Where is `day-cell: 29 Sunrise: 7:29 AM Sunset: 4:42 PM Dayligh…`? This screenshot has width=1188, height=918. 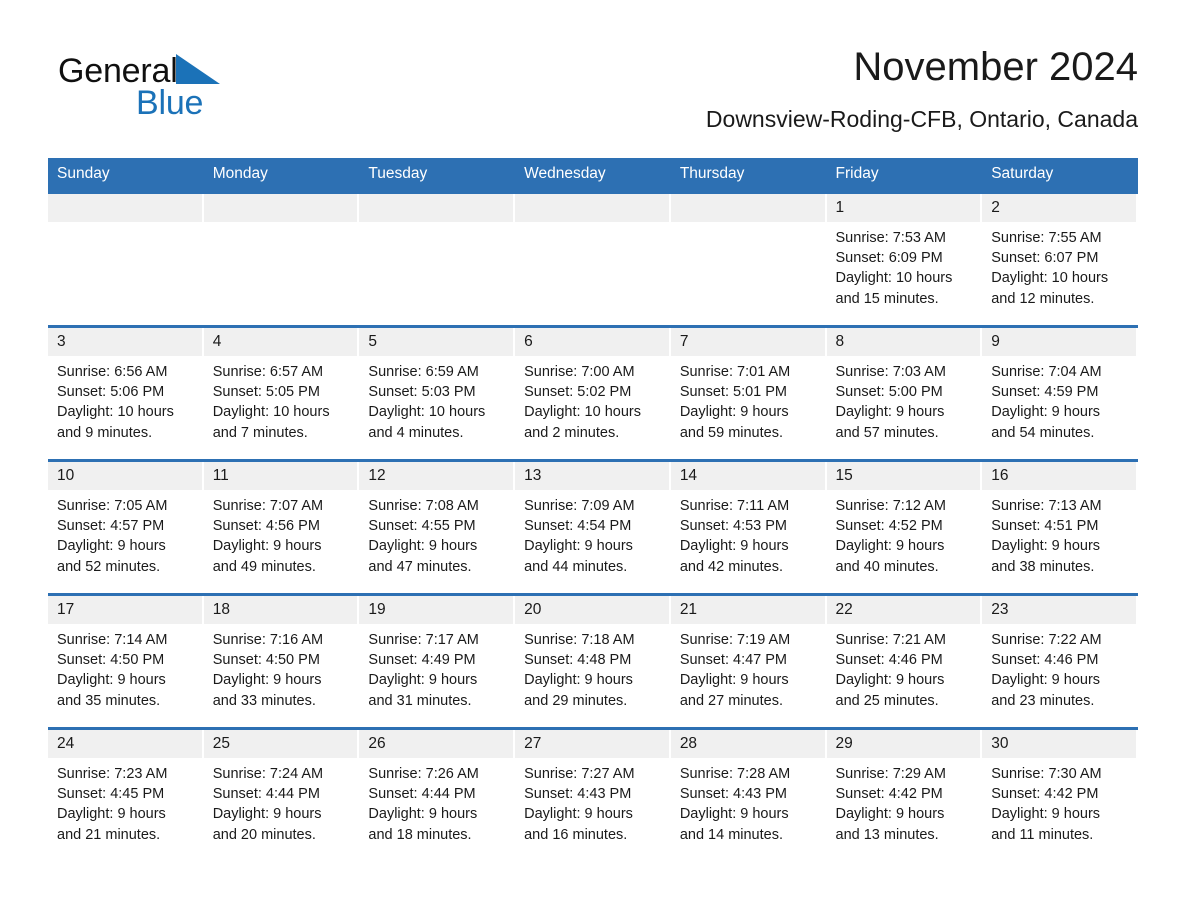
day-cell: 29 Sunrise: 7:29 AM Sunset: 4:42 PM Dayligh… is located at coordinates (904, 794).